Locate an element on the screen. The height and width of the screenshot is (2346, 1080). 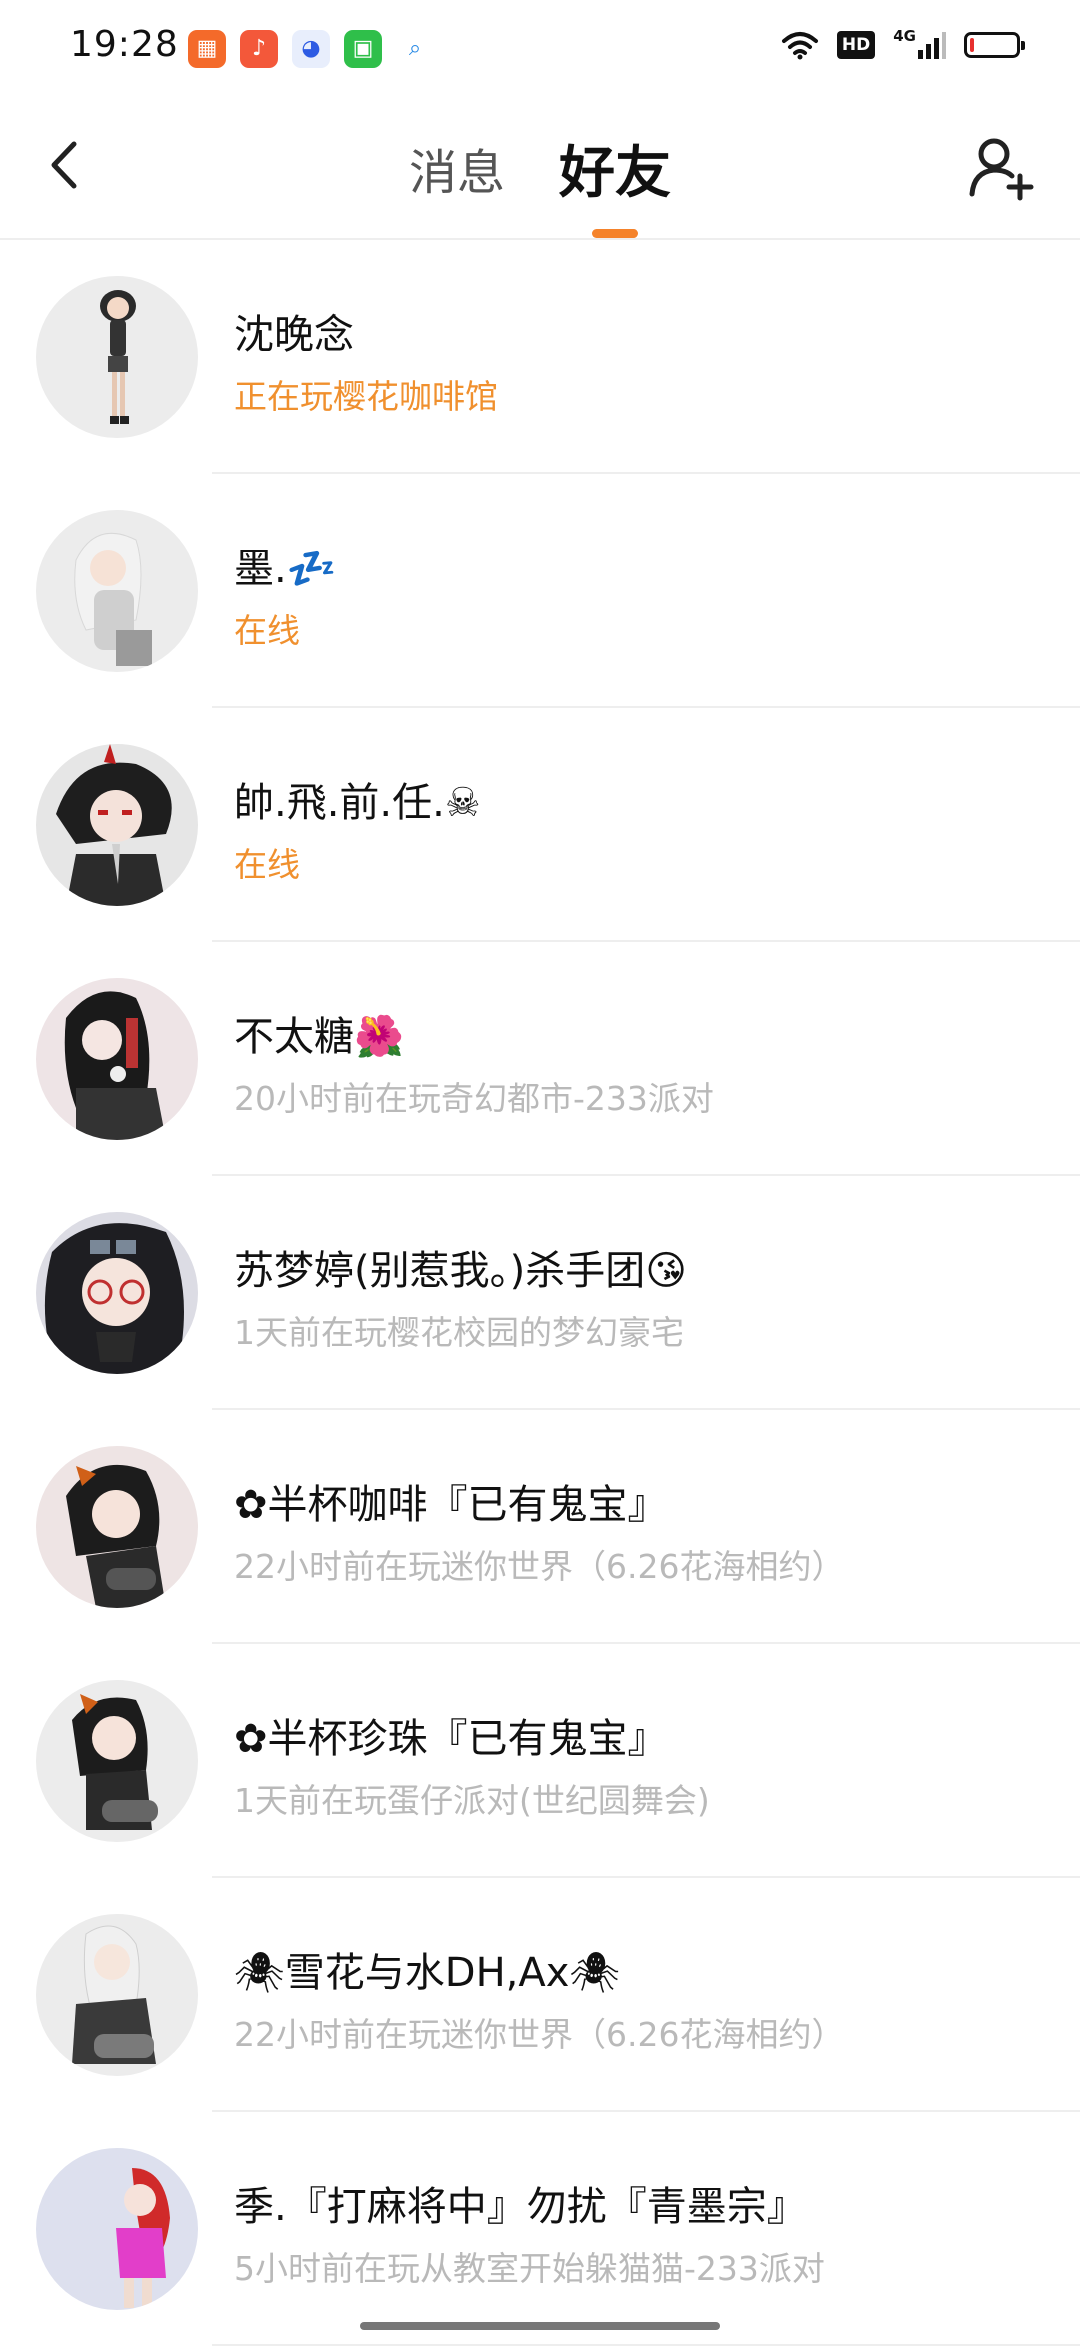
active-tab-indicator is located at coordinates (615, 233).